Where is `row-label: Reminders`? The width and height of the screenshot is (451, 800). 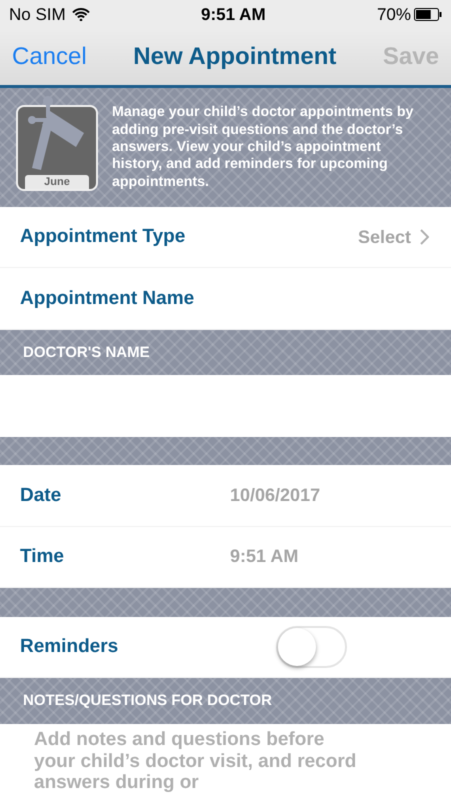 row-label: Reminders is located at coordinates (69, 647).